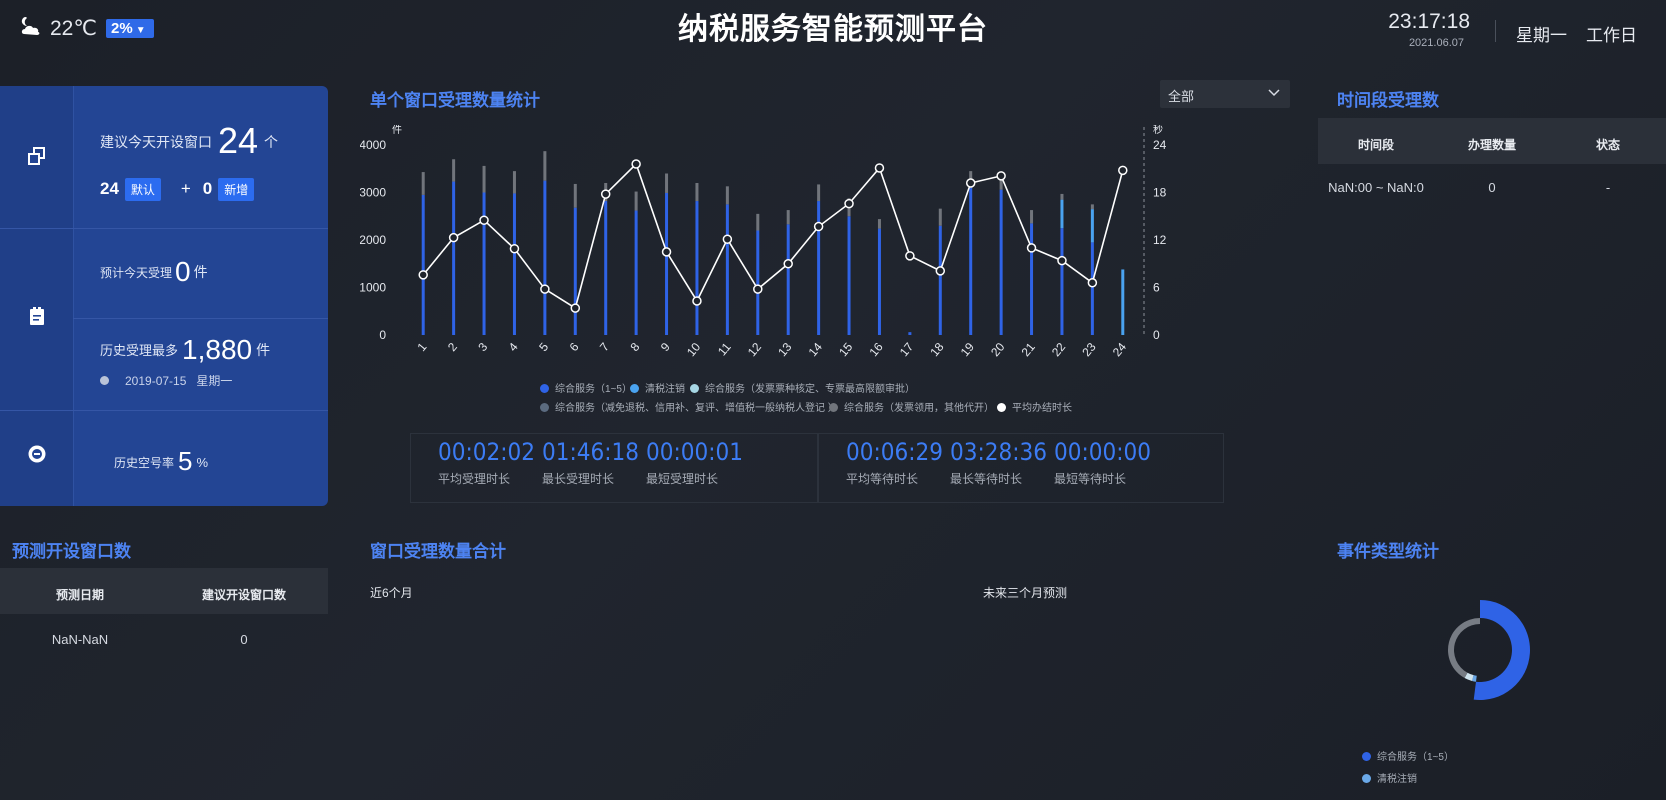  I want to click on x-tick-label: 22, so click(1059, 349).